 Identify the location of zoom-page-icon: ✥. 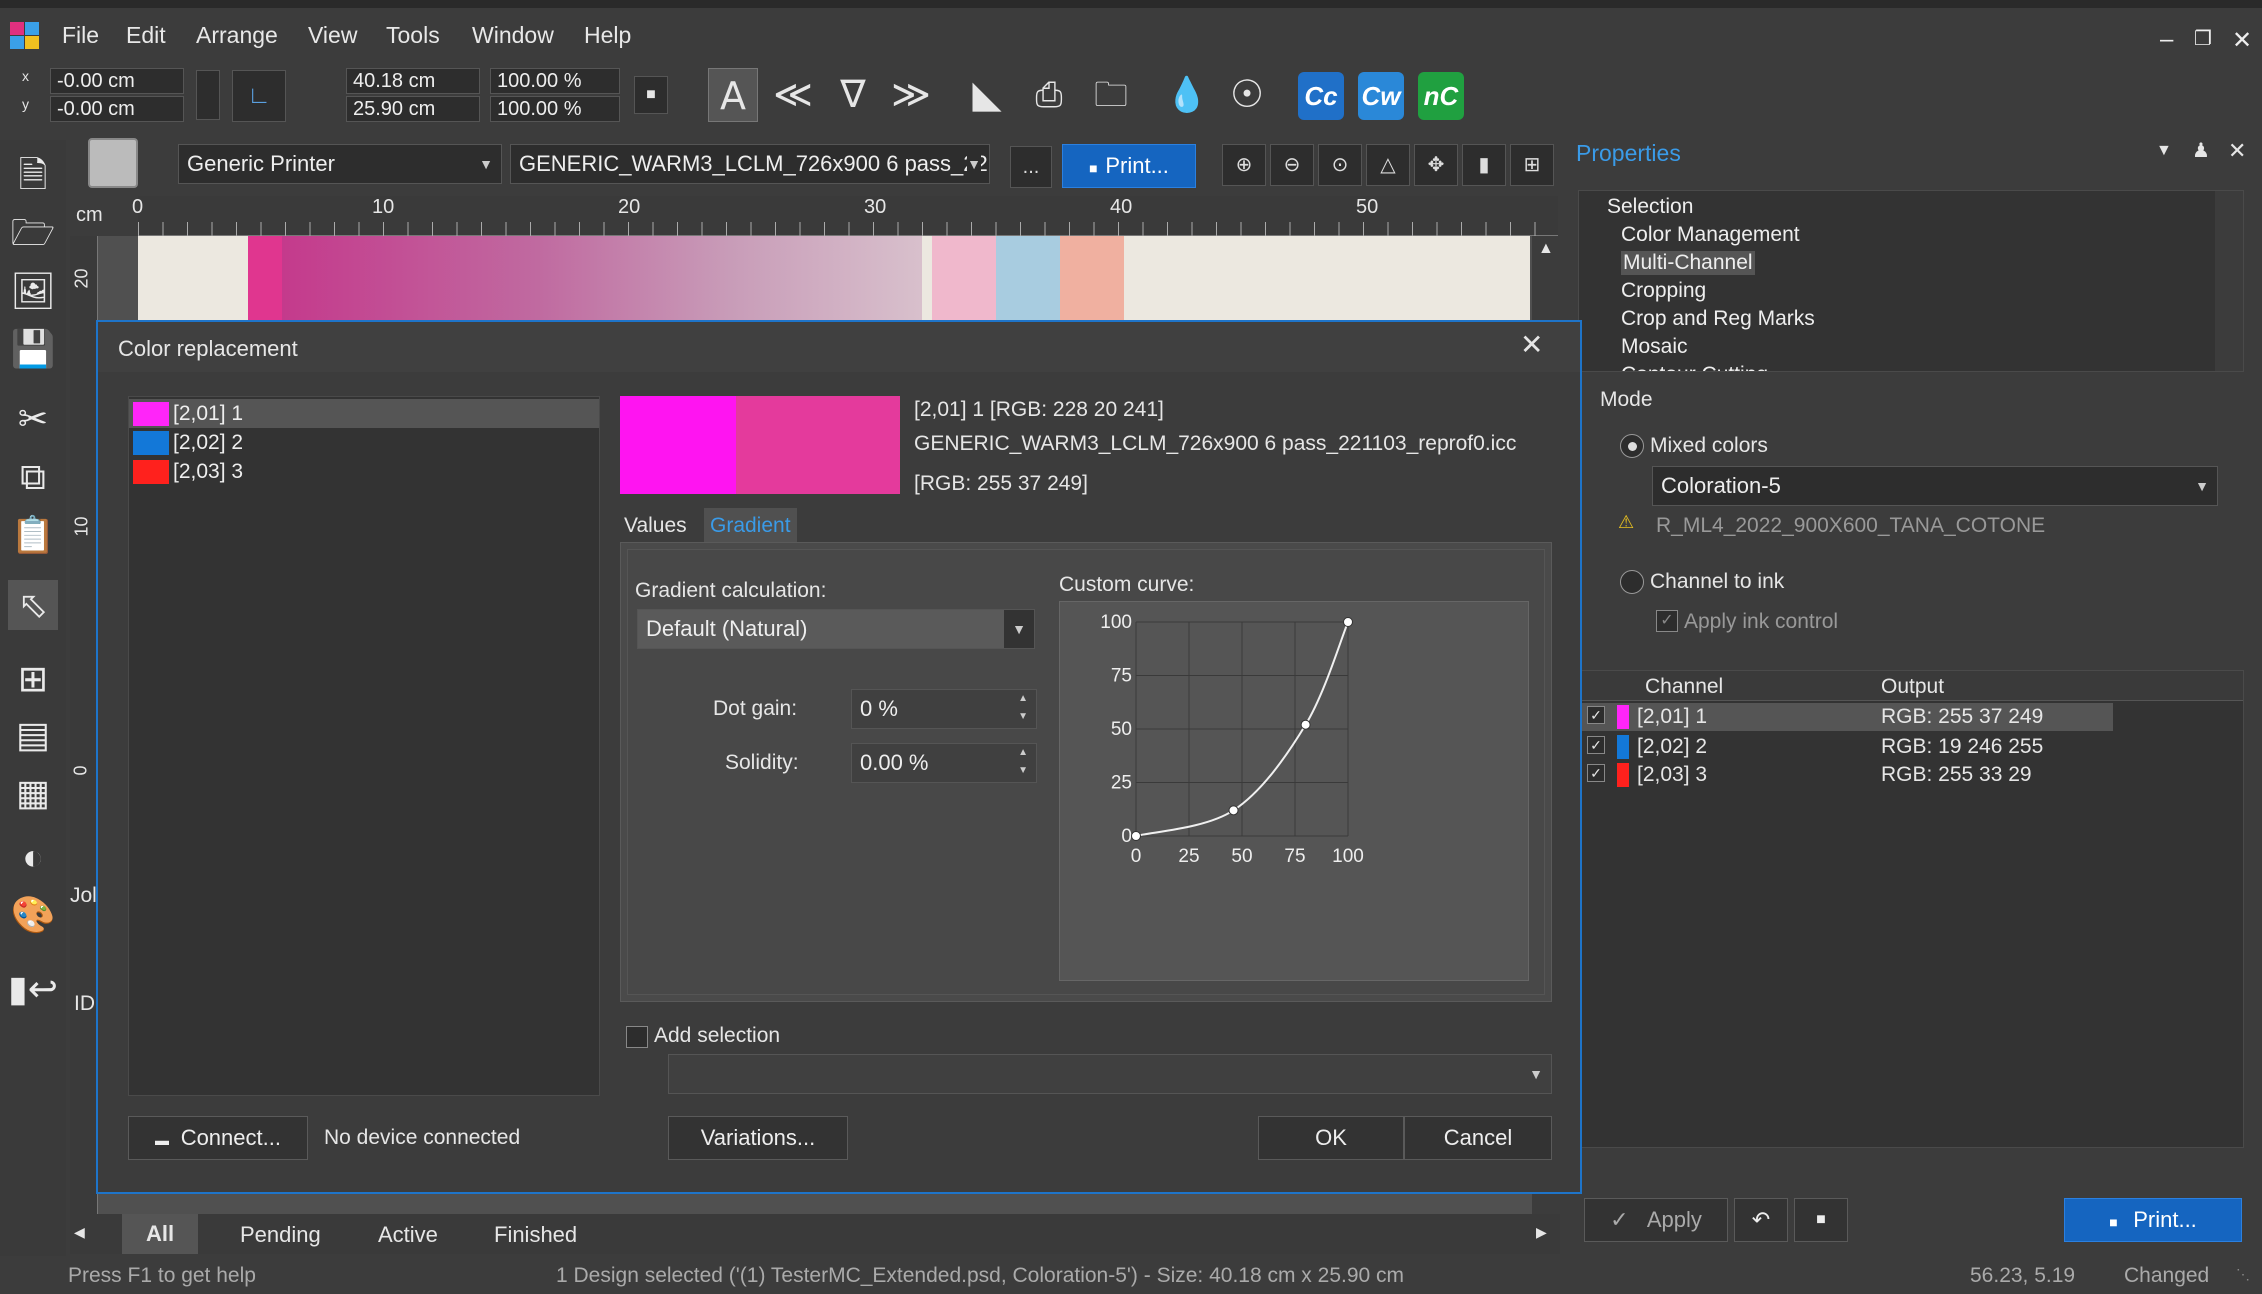
(1436, 165).